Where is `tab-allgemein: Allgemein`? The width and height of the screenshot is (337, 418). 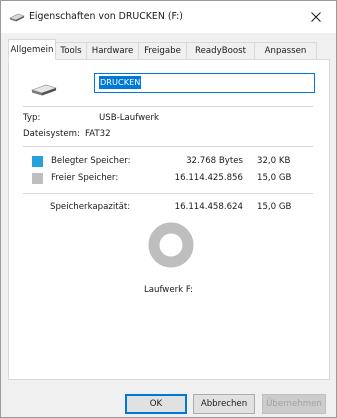 tab-allgemein: Allgemein is located at coordinates (32, 49).